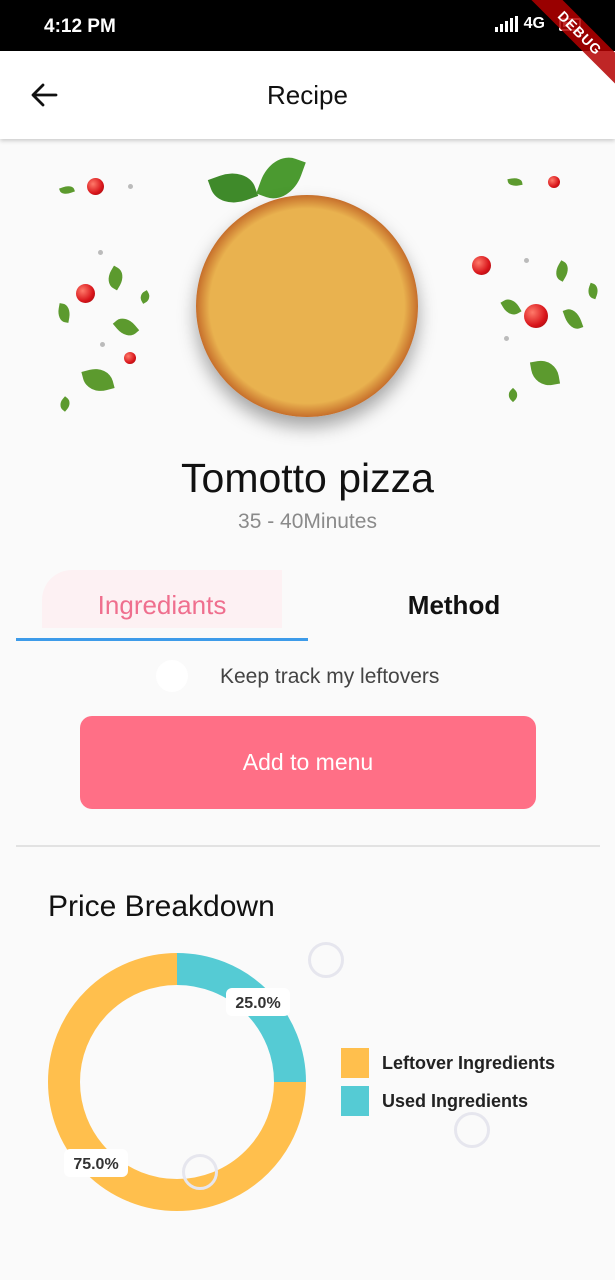  I want to click on svg-text: 25.0%, so click(257, 1003).